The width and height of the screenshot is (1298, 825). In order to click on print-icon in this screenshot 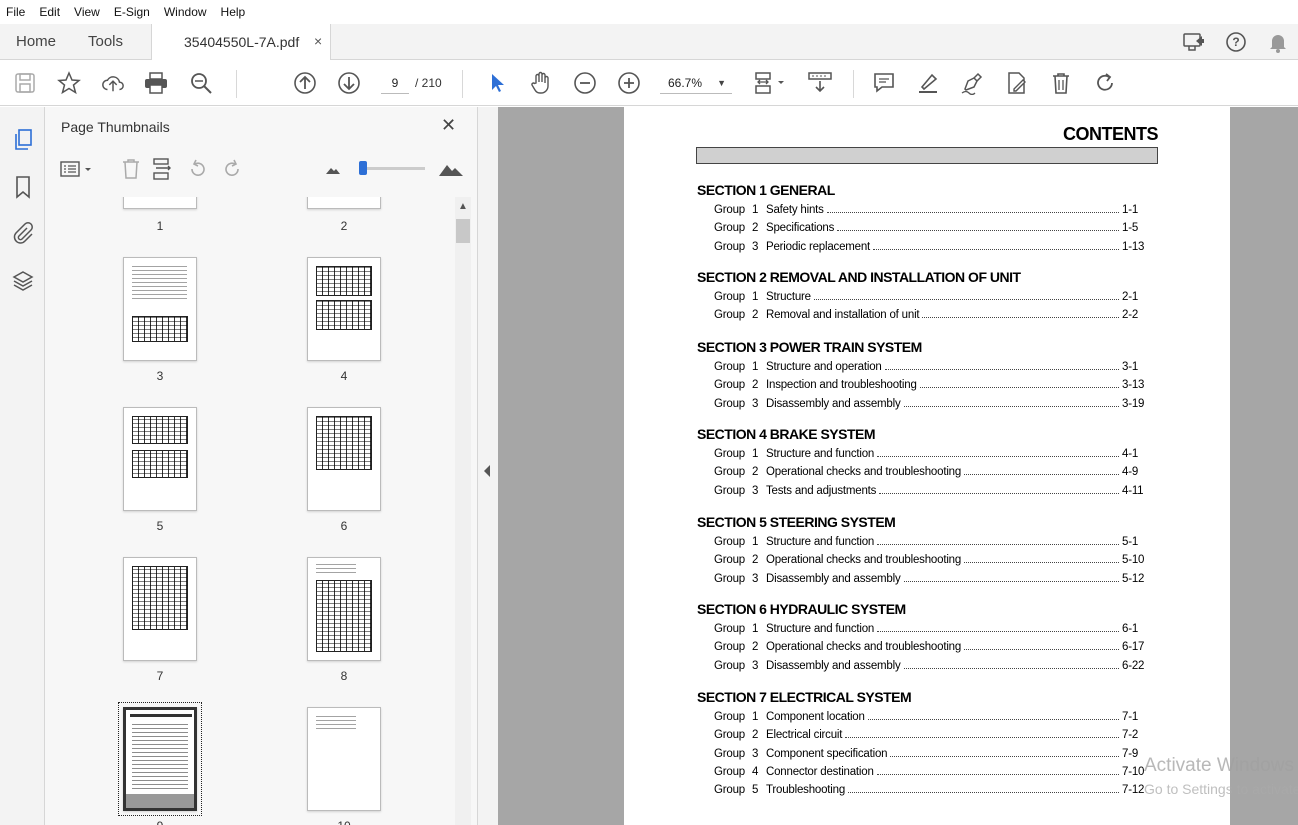, I will do `click(156, 83)`.